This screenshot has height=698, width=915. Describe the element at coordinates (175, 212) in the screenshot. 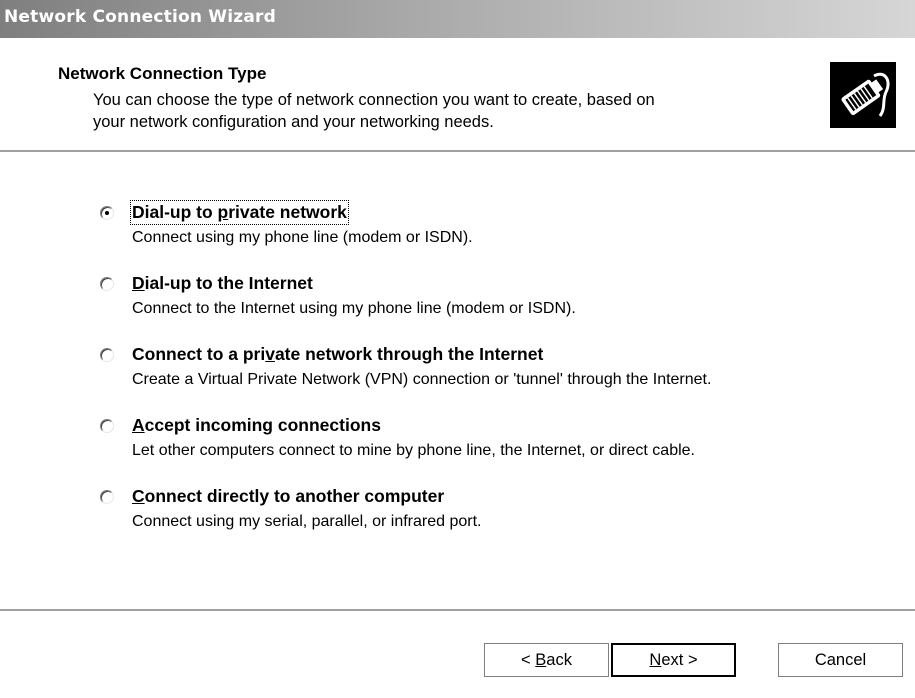

I see `label-text: Dial-up to` at that location.